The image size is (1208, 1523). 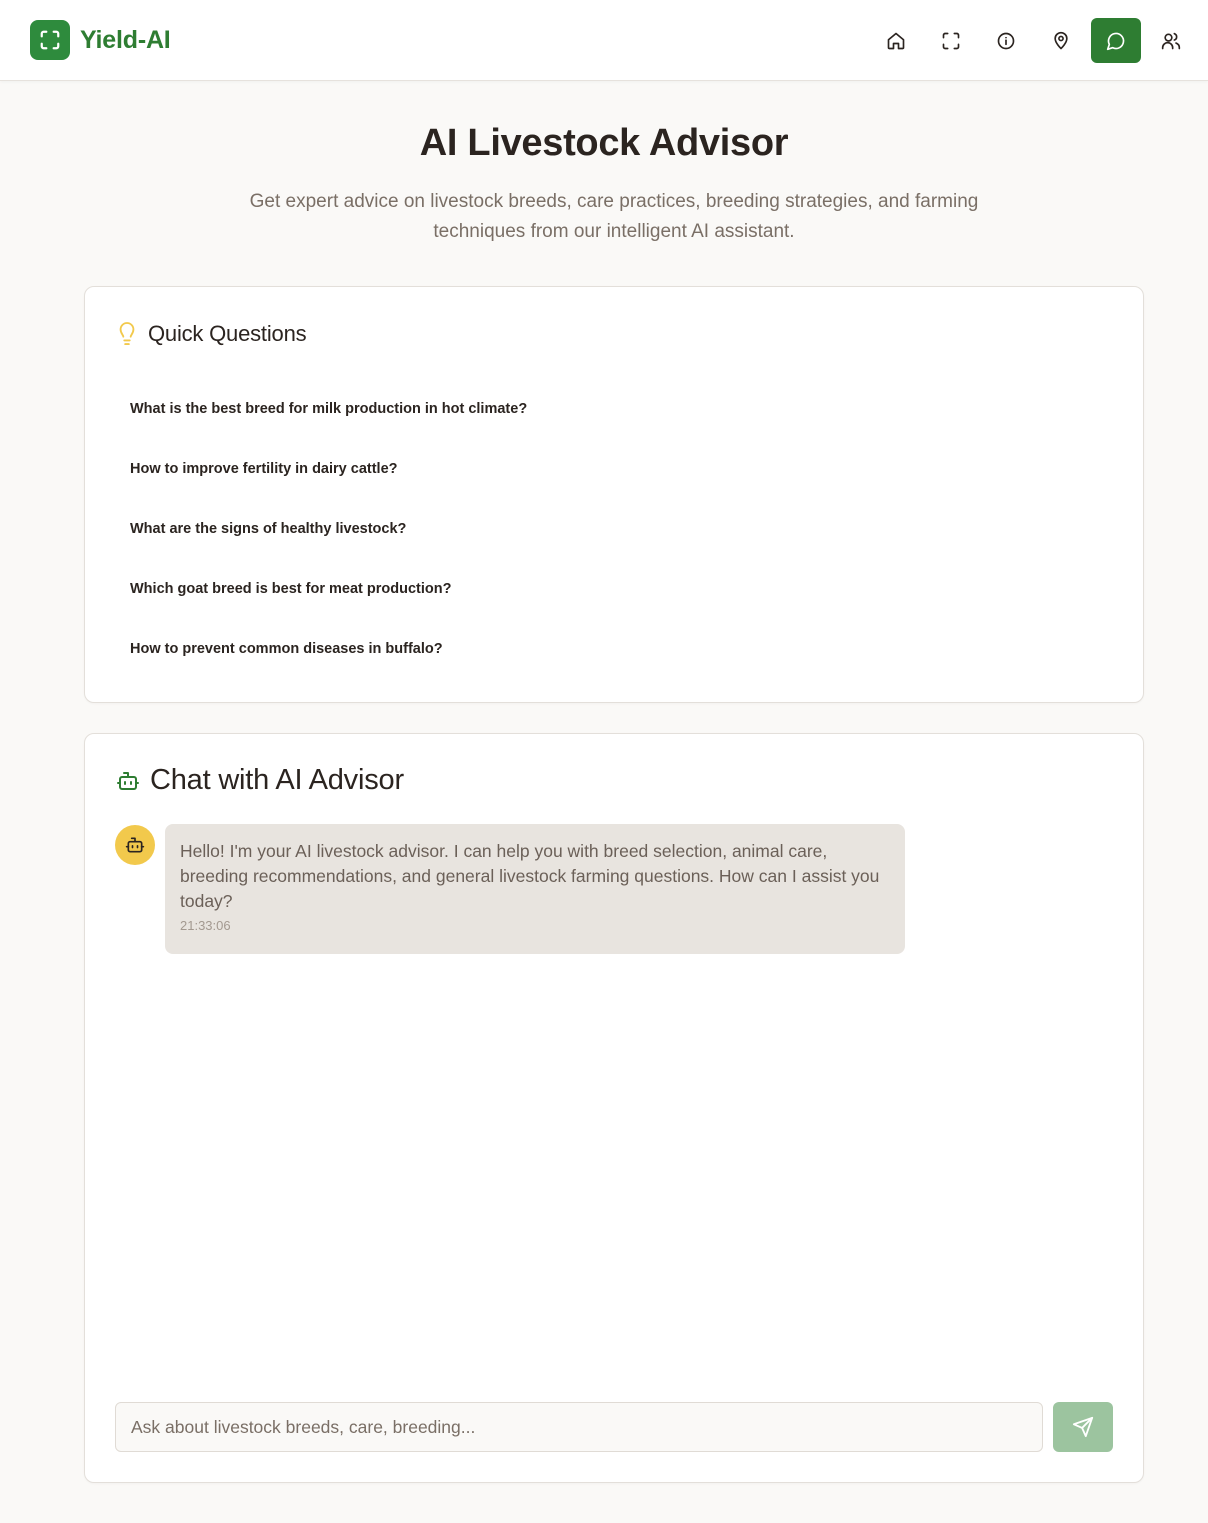 I want to click on nav-home-button, so click(x=896, y=40).